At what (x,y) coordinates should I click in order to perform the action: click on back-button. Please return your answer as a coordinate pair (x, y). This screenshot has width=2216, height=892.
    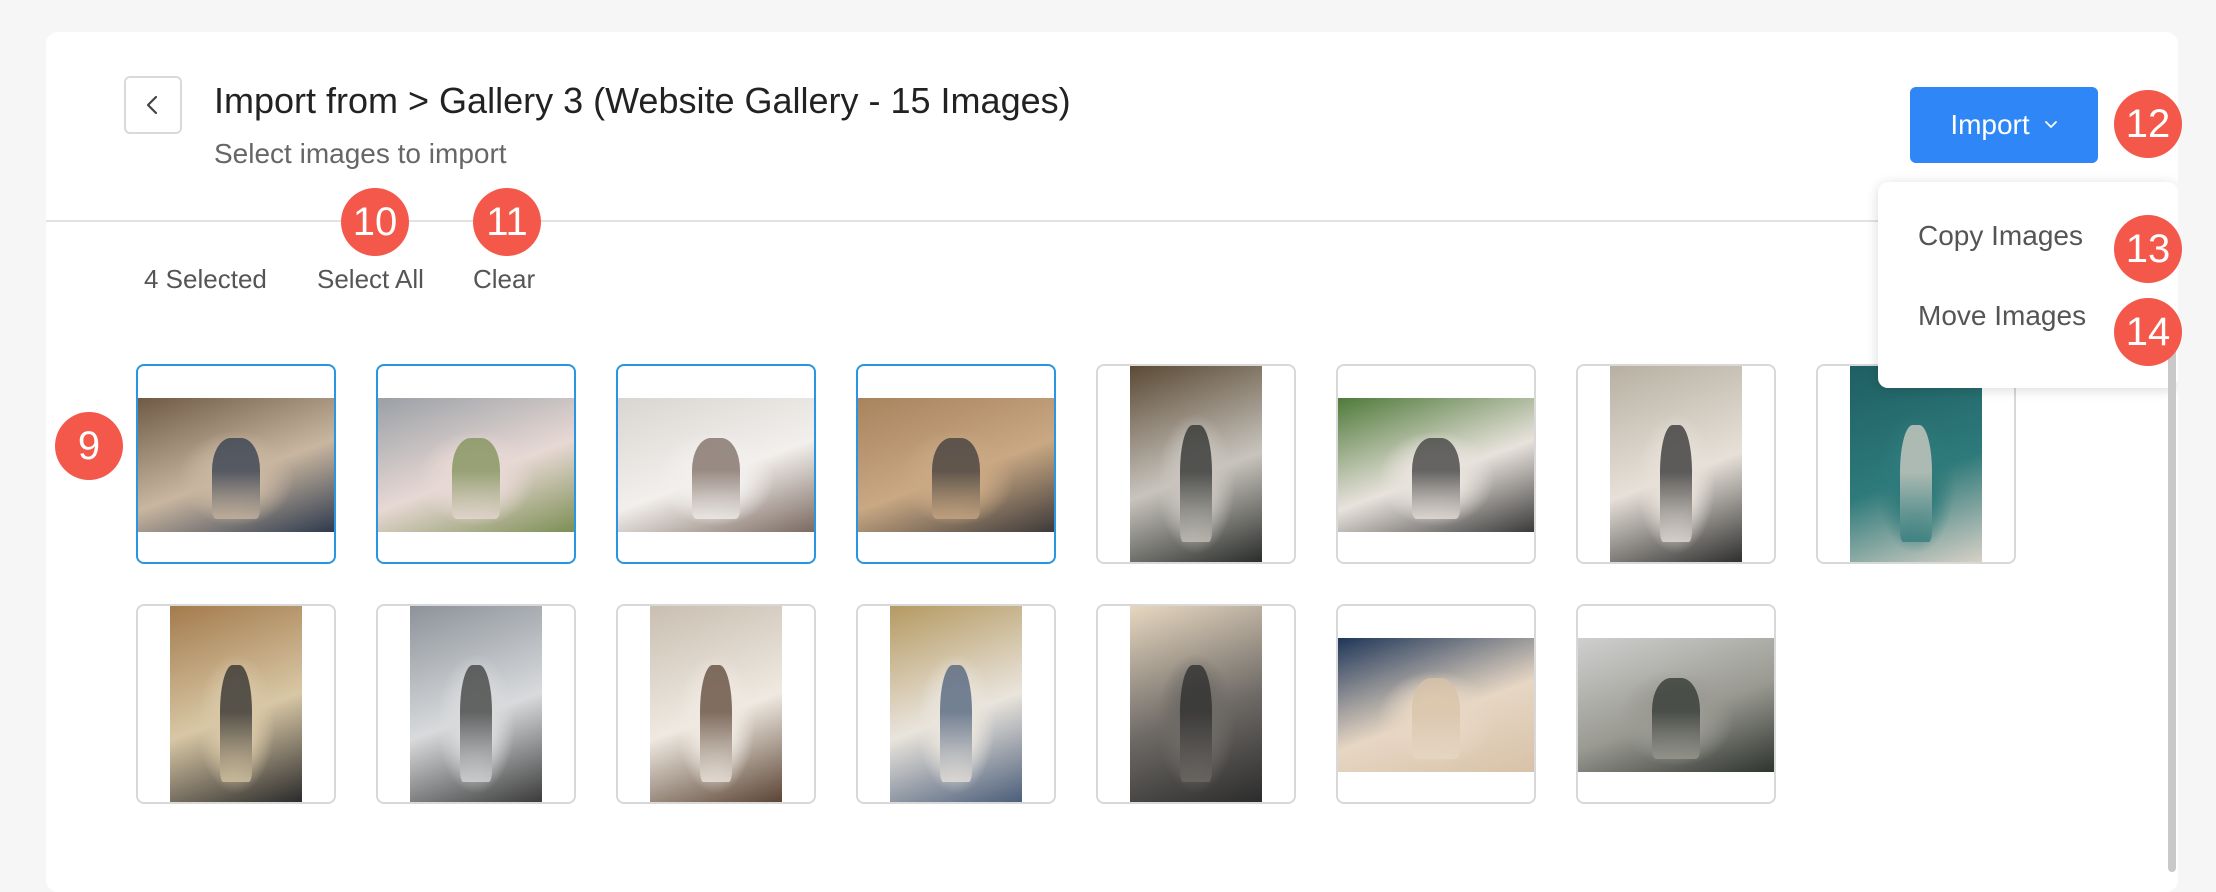
    Looking at the image, I should click on (153, 105).